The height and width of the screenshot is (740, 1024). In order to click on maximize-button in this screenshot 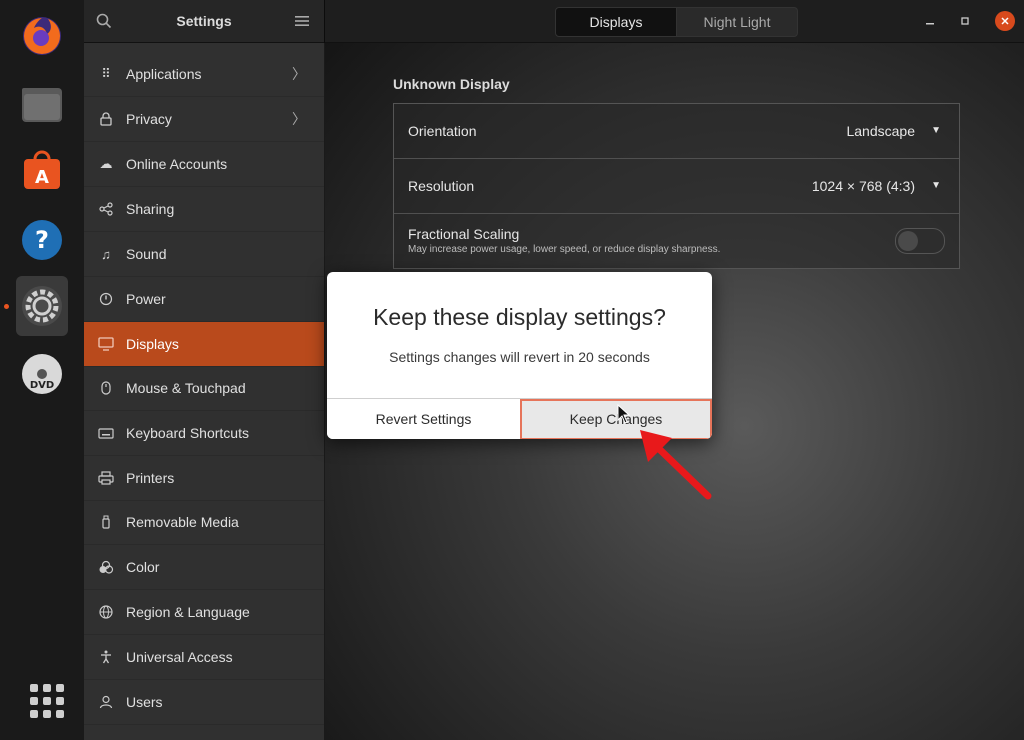, I will do `click(965, 21)`.